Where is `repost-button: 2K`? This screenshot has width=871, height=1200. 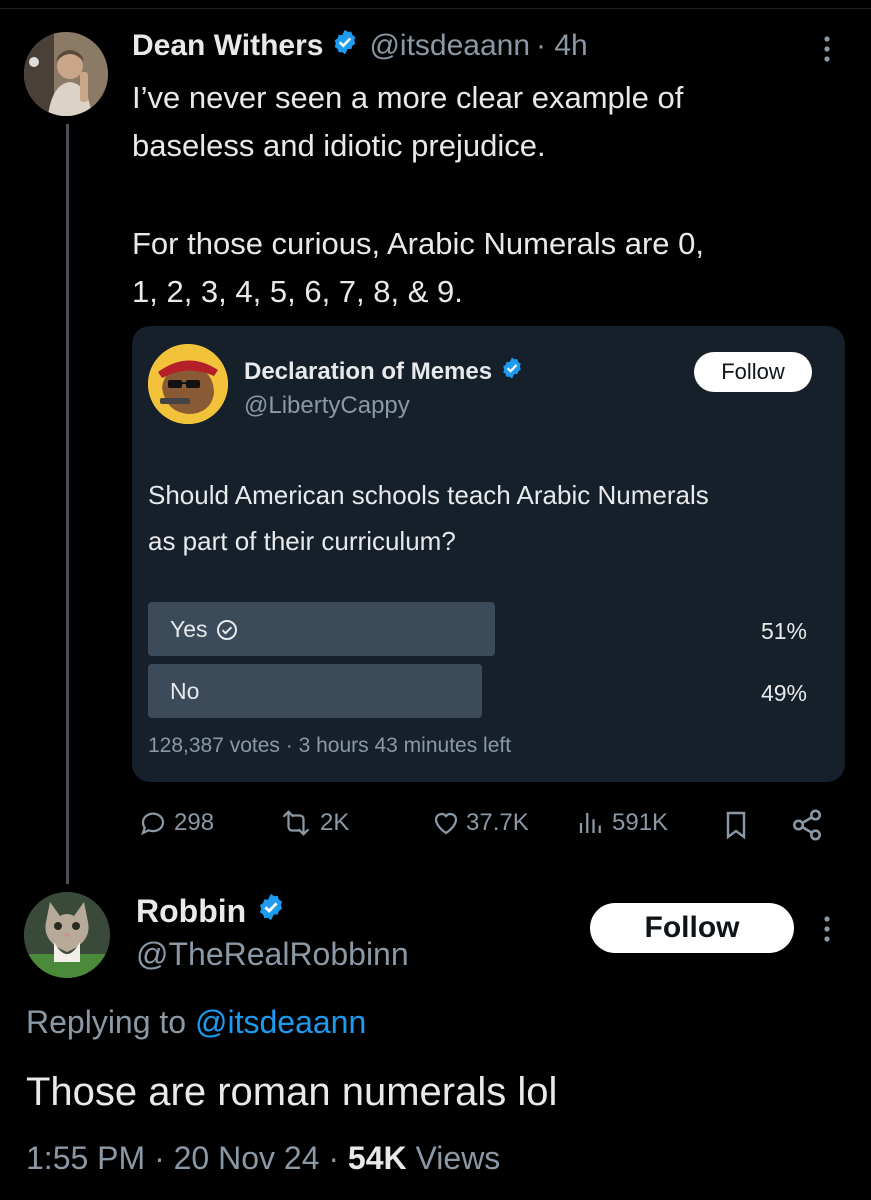
repost-button: 2K is located at coordinates (312, 823).